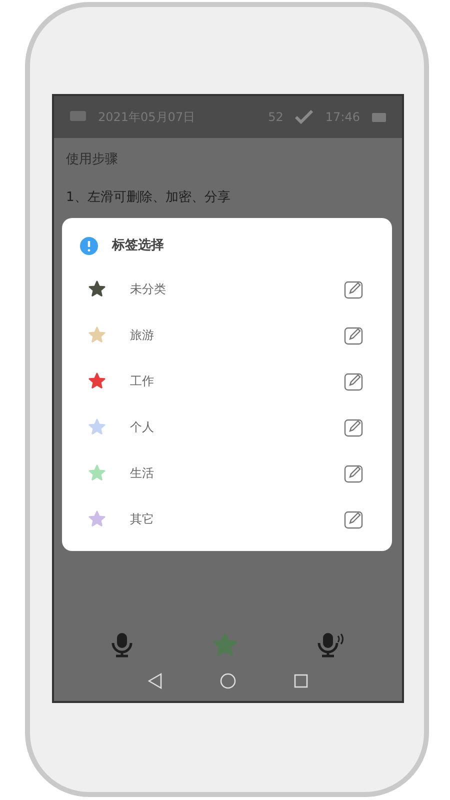 This screenshot has width=450, height=800. Describe the element at coordinates (225, 645) in the screenshot. I see `star-icon` at that location.